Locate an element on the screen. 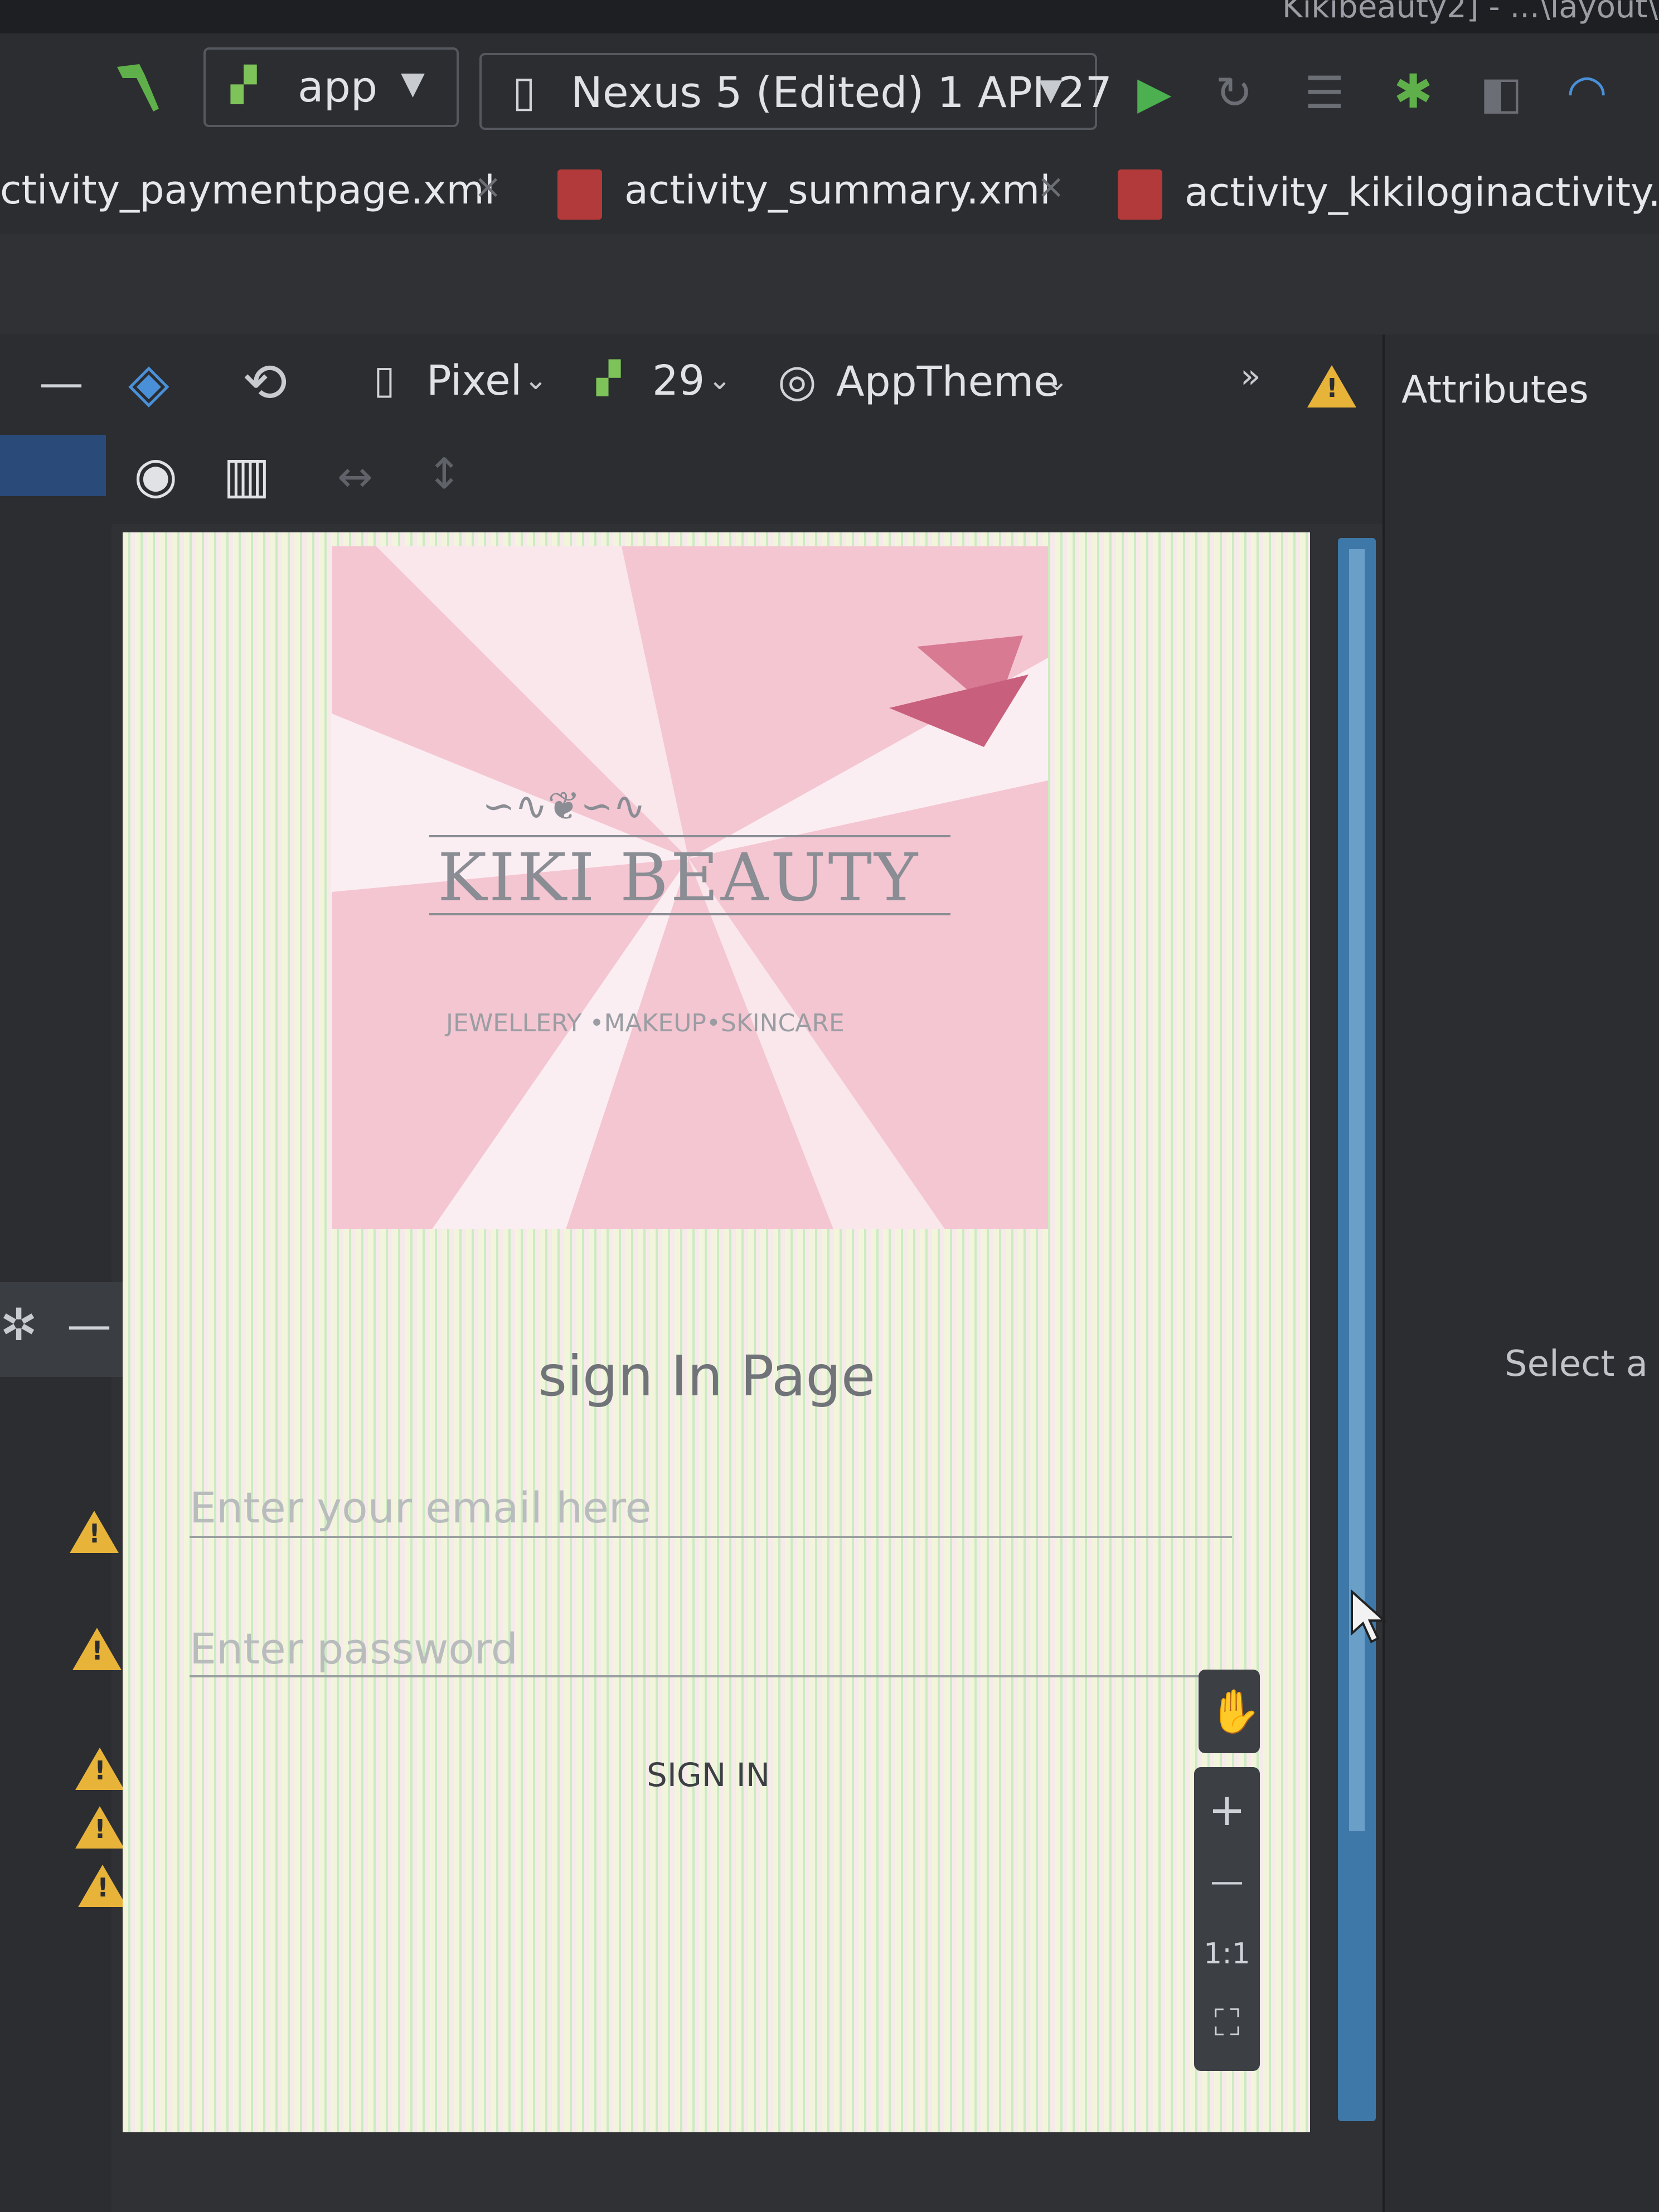 The height and width of the screenshot is (2212, 1659). layers-icon: ◈ is located at coordinates (148, 382).